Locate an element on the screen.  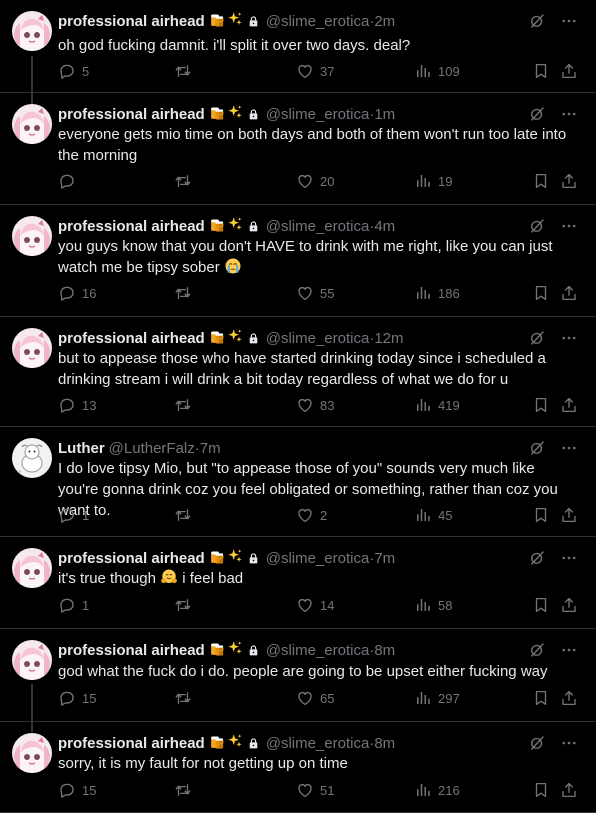
like-button: 55 is located at coordinates (315, 293).